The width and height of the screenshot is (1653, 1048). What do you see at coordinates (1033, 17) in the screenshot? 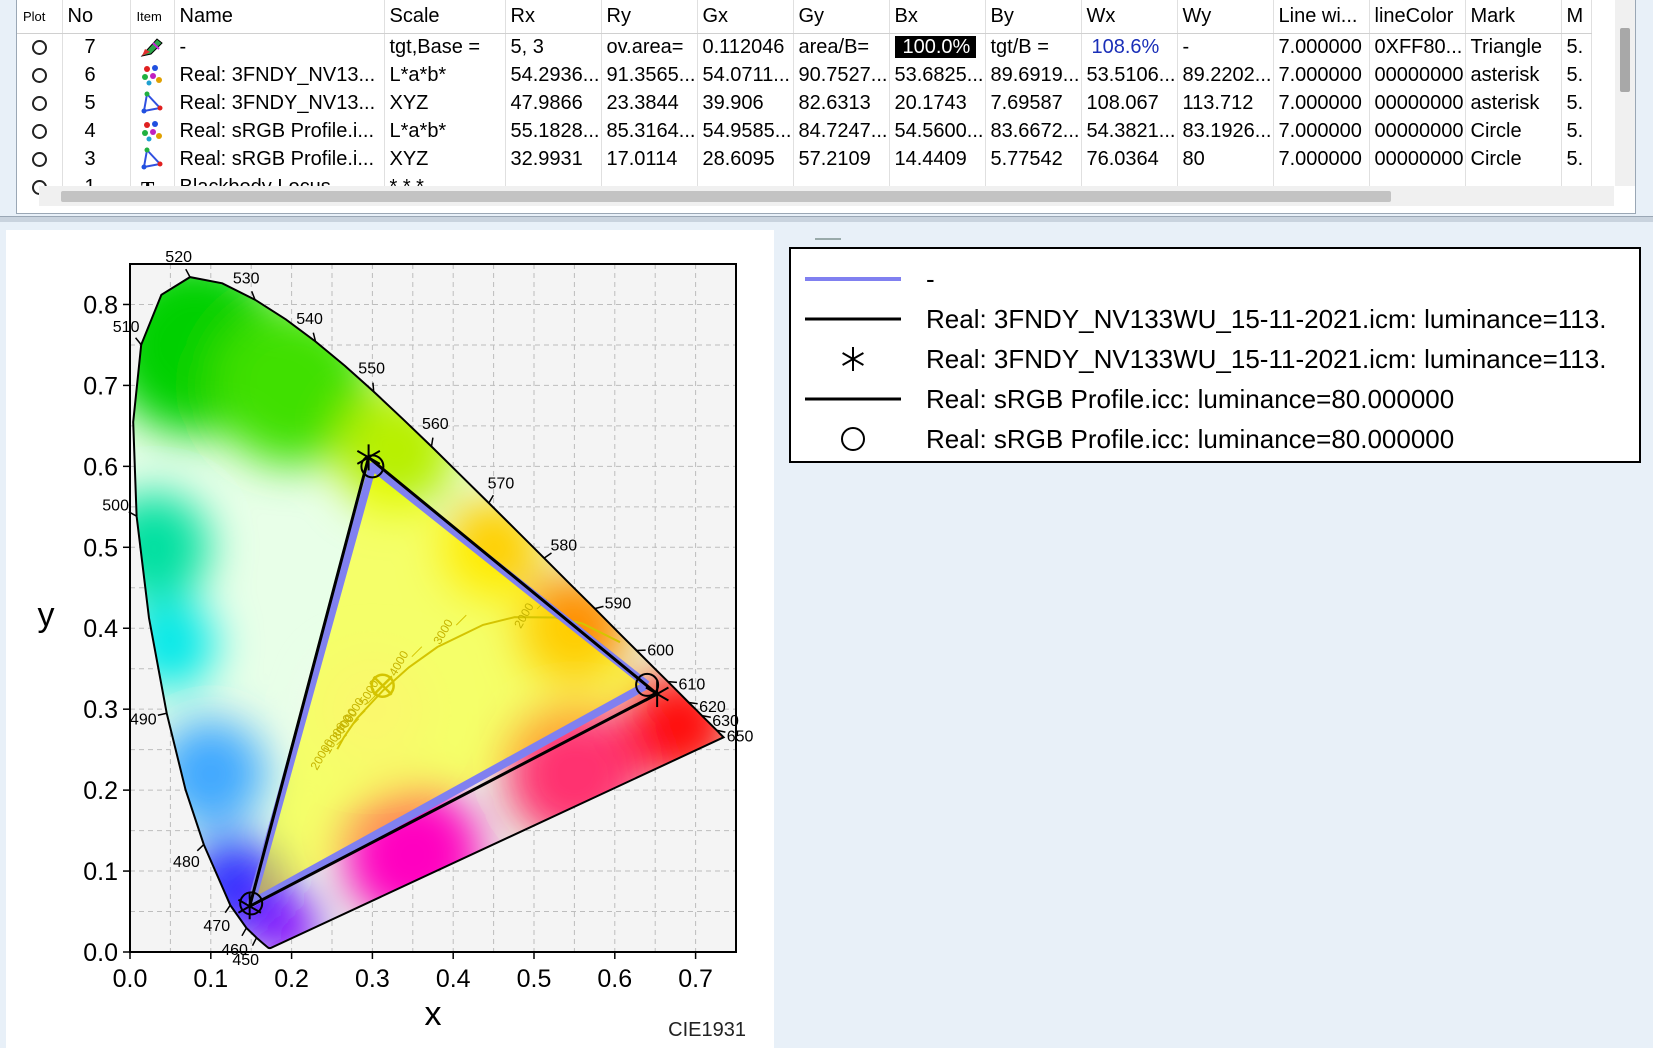
I see `column-header-by: By` at bounding box center [1033, 17].